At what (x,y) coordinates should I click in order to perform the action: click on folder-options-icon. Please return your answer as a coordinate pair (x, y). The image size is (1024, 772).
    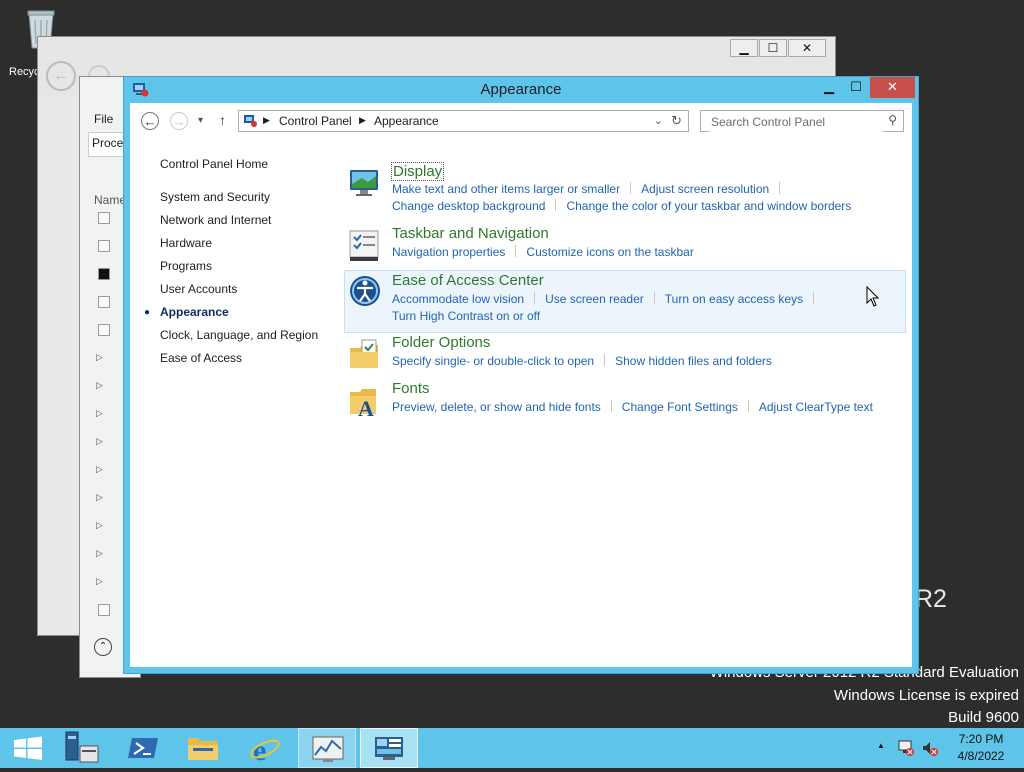
    Looking at the image, I should click on (364, 353).